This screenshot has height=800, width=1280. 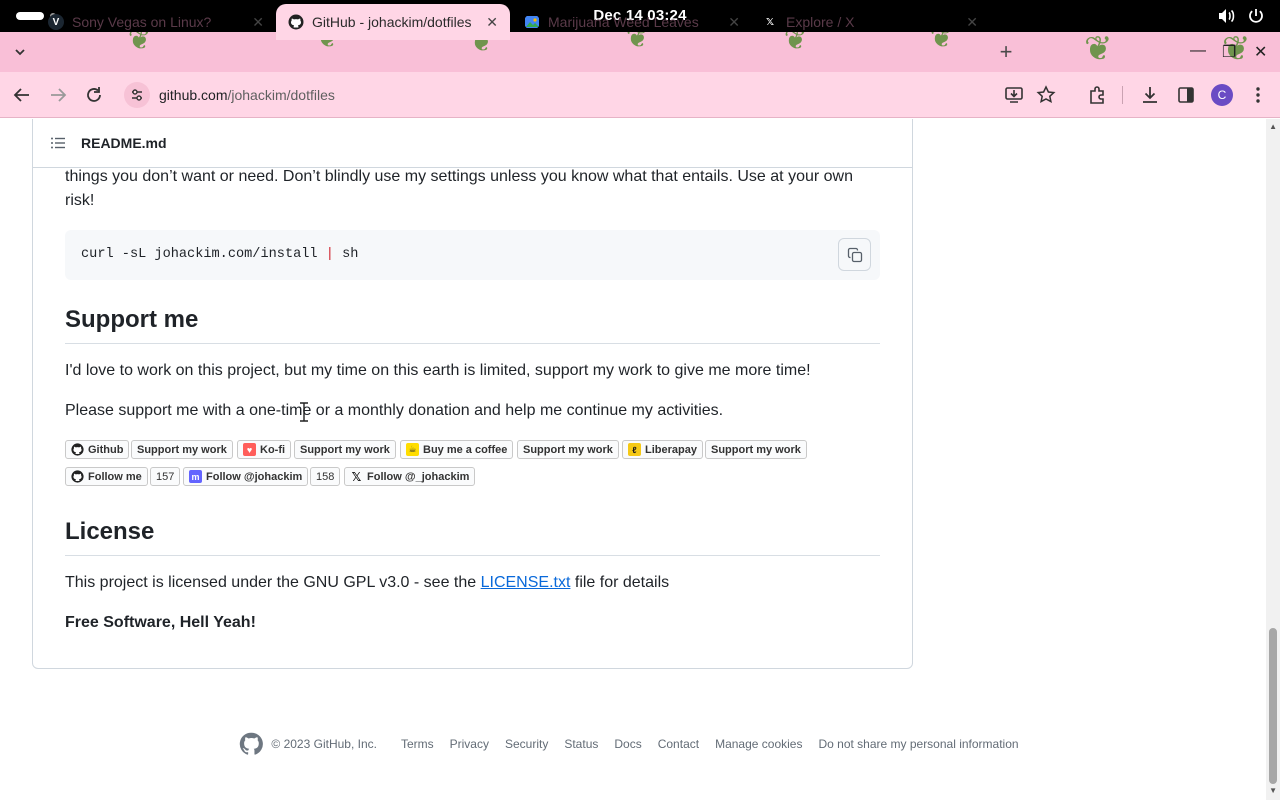 I want to click on badge-mastodon-follow: m Follow @johackim, so click(x=246, y=476).